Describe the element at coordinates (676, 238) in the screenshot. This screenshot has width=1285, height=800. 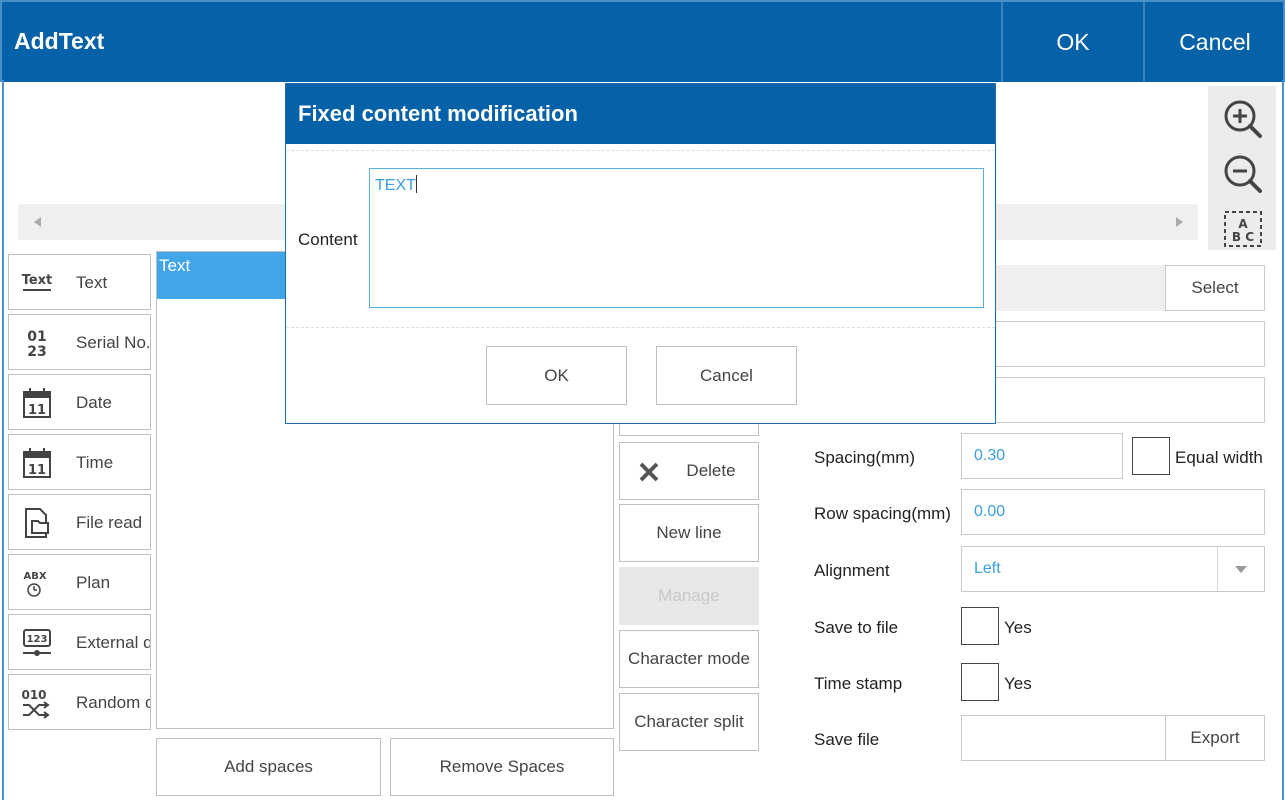
I see `content-textarea: TEXT` at that location.